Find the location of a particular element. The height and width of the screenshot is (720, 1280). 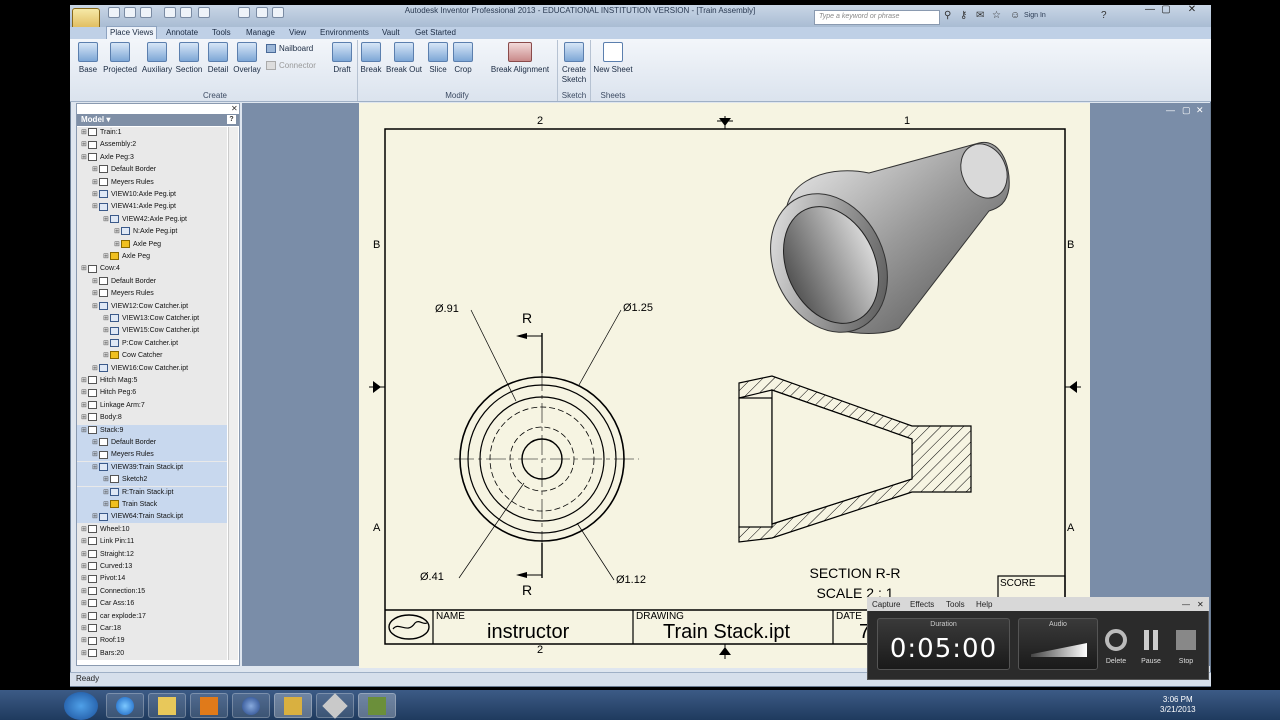

taskbar-recorder is located at coordinates (377, 705).